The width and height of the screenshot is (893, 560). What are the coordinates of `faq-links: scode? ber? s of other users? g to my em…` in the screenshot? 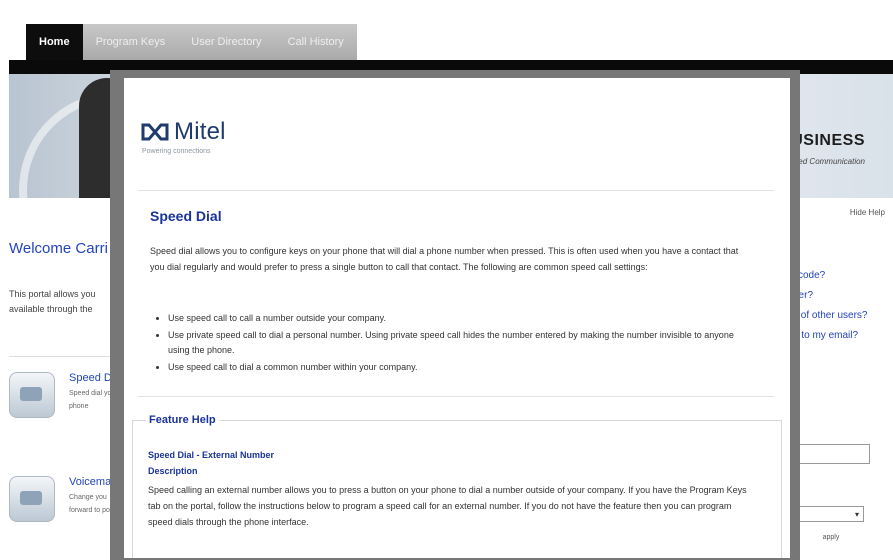 It's located at (830, 306).